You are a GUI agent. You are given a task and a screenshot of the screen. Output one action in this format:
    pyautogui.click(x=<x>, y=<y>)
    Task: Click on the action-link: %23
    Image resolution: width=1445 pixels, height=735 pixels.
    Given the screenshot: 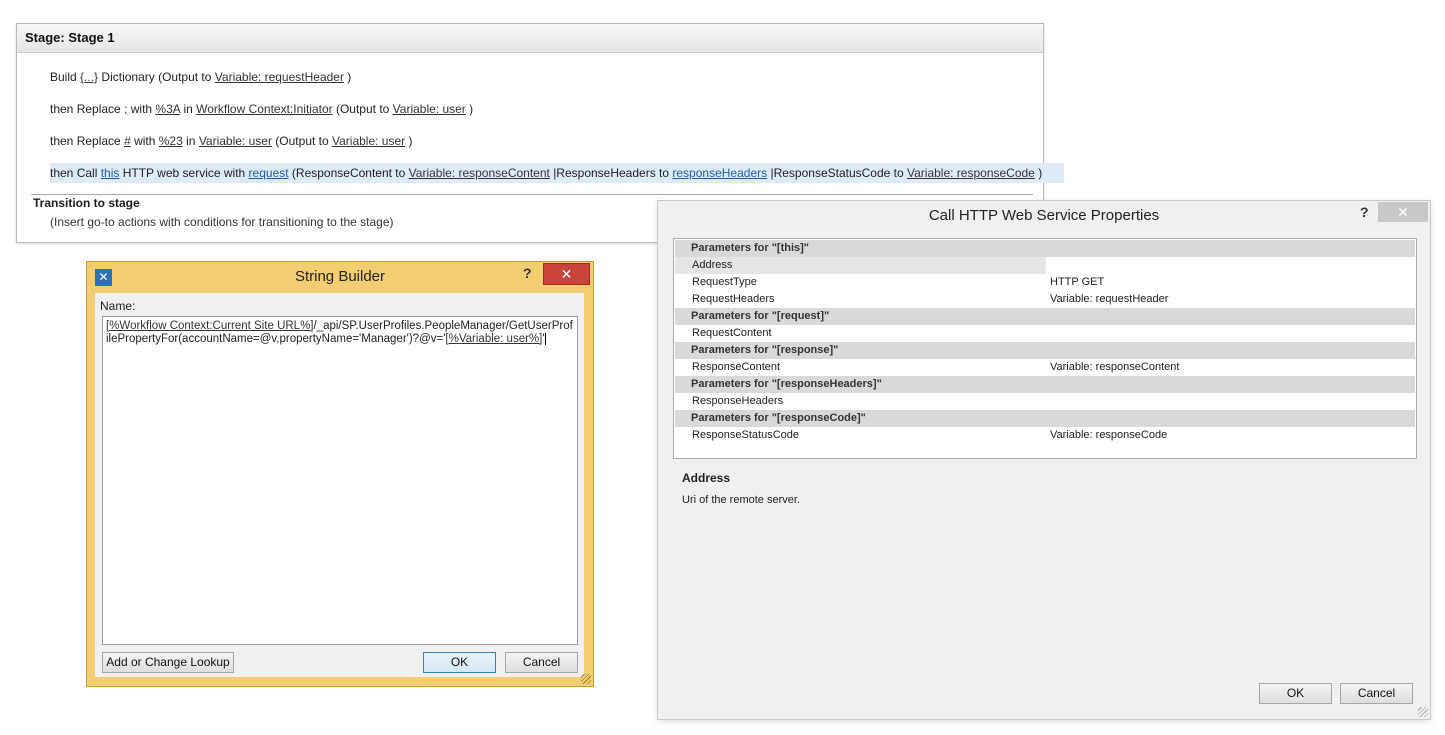 What is the action you would take?
    pyautogui.click(x=171, y=141)
    